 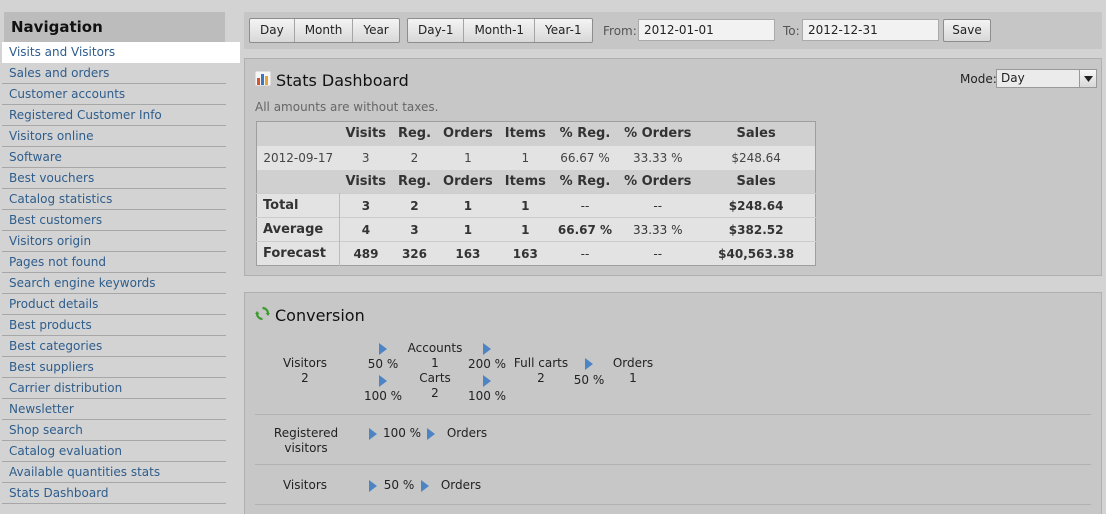 What do you see at coordinates (306, 448) in the screenshot?
I see `registered-visitors-label-2: visitors` at bounding box center [306, 448].